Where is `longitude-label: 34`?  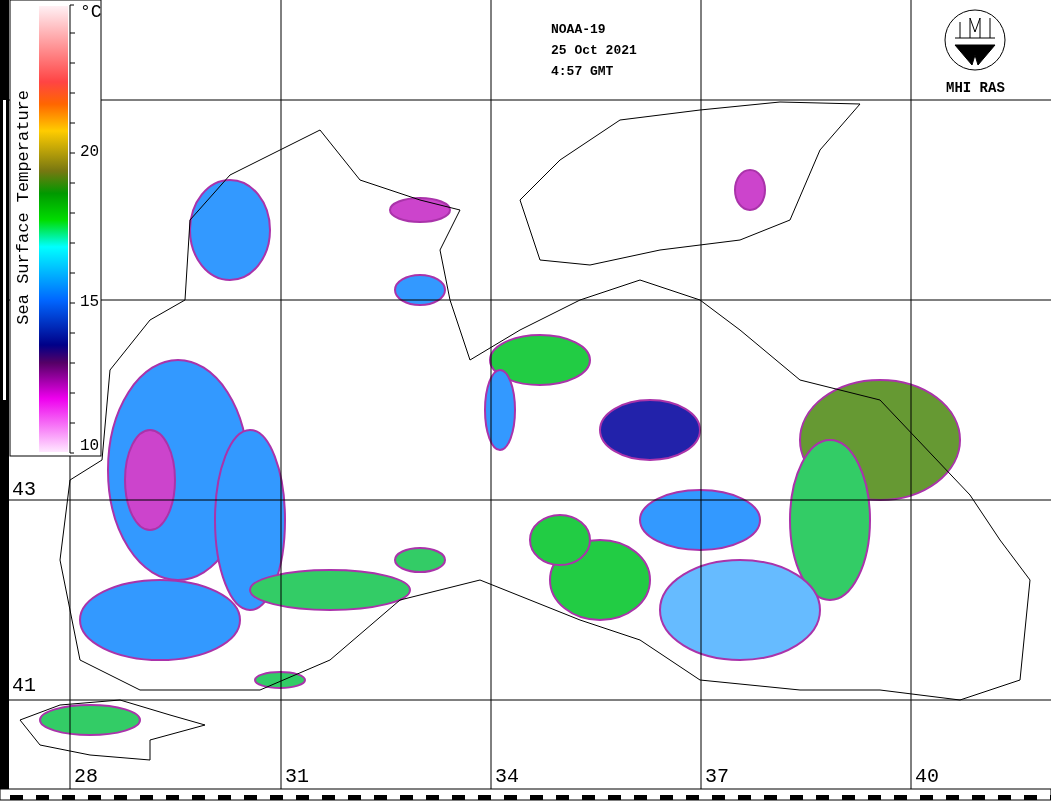
longitude-label: 34 is located at coordinates (507, 776).